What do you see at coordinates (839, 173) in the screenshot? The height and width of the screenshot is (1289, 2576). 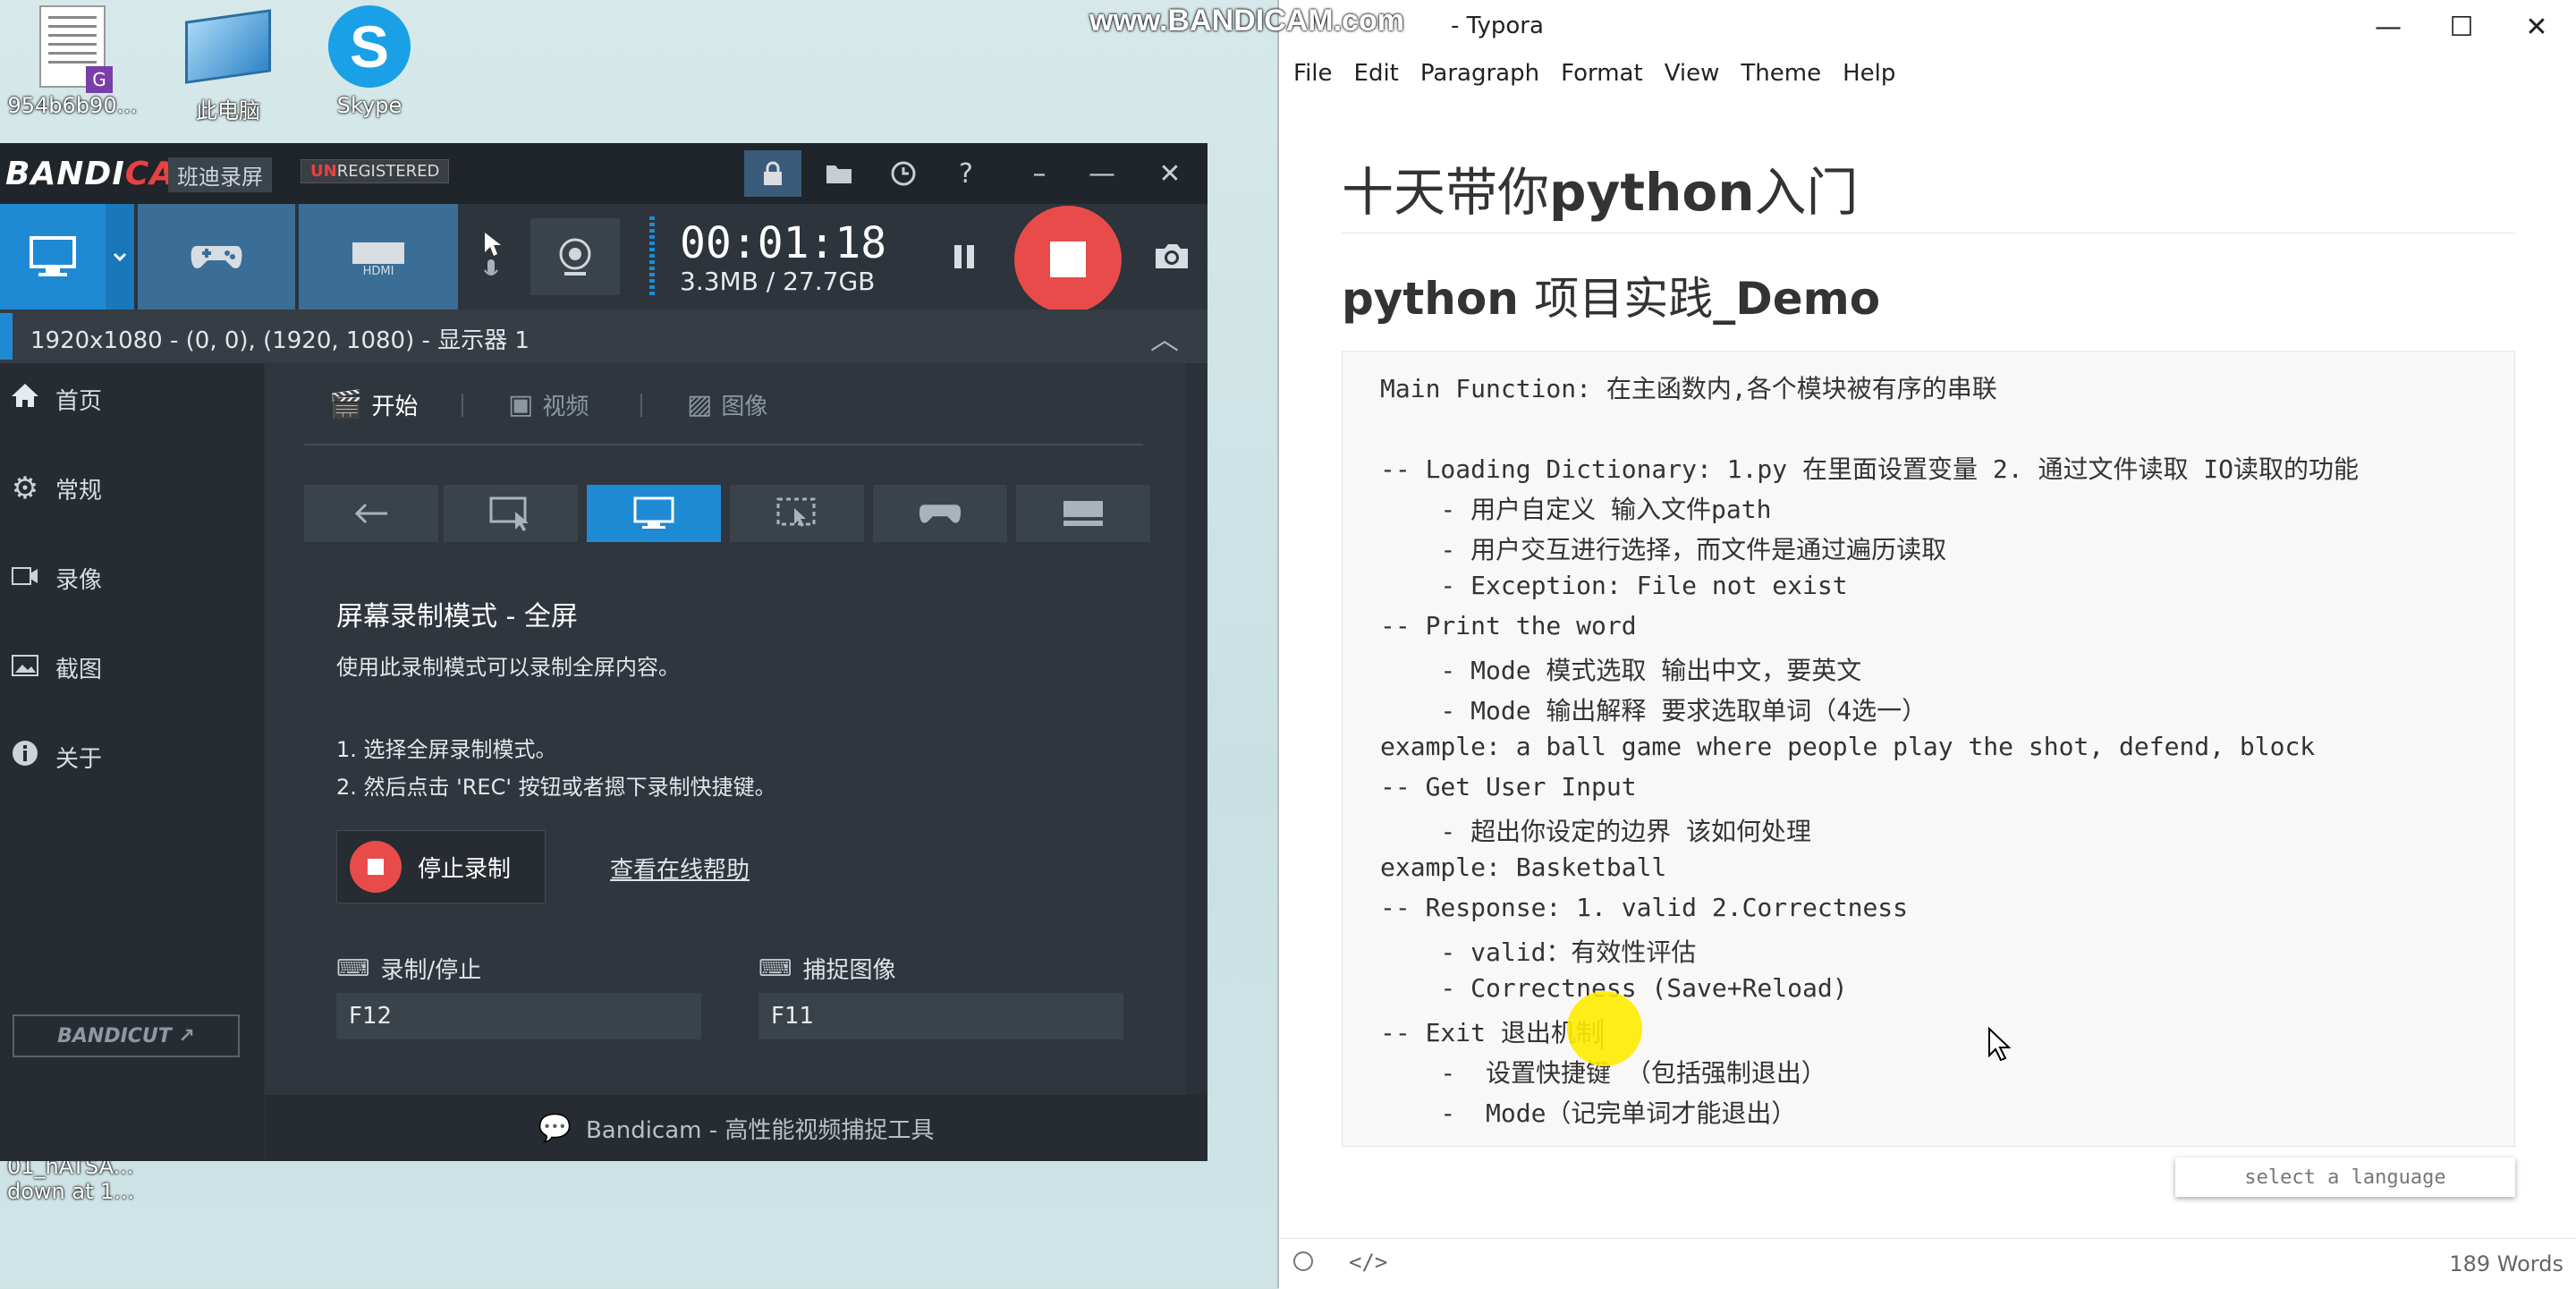 I see `folder-icon` at bounding box center [839, 173].